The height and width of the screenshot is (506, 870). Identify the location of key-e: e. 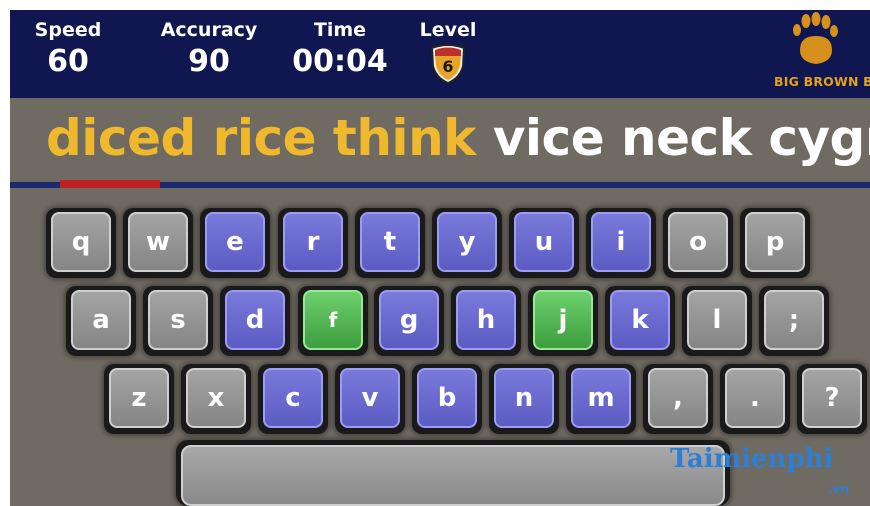
(235, 243).